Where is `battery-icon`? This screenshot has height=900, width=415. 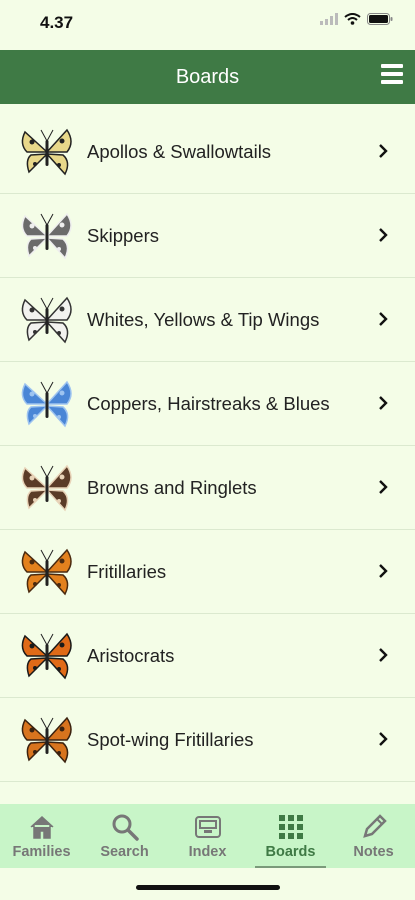
battery-icon is located at coordinates (380, 19).